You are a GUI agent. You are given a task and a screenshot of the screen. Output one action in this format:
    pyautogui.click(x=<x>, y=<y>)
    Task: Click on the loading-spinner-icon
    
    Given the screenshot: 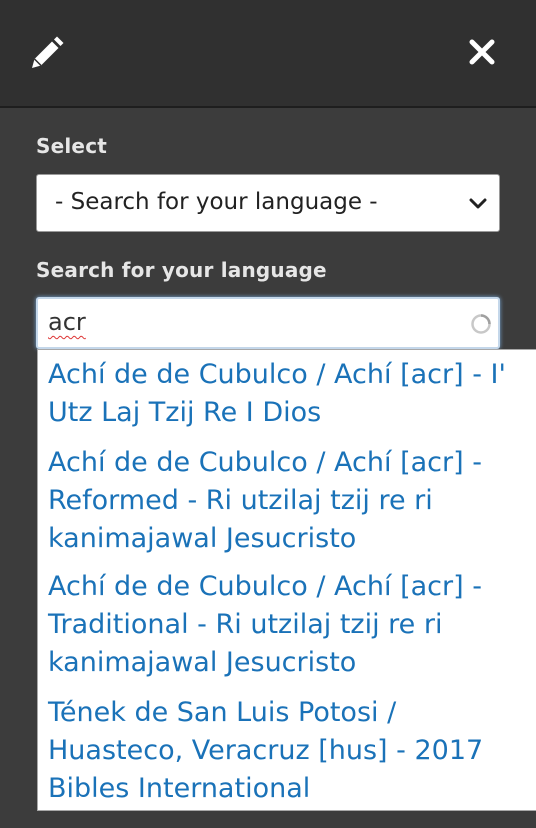 What is the action you would take?
    pyautogui.click(x=481, y=324)
    